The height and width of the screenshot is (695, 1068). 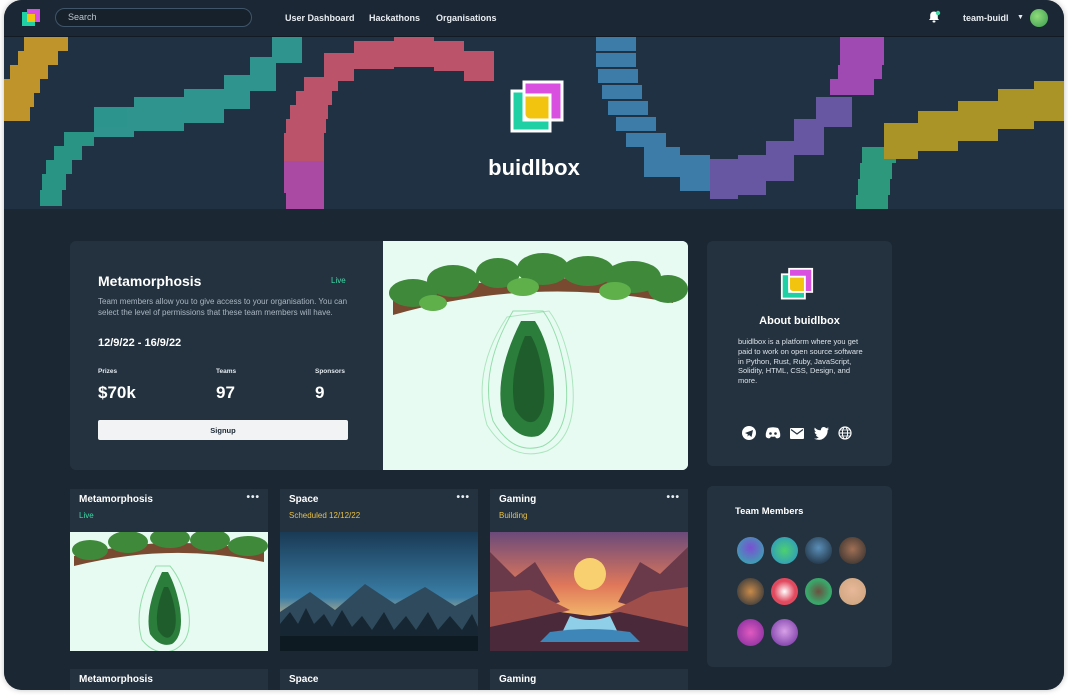 I want to click on signup-button: Signup, so click(x=223, y=430).